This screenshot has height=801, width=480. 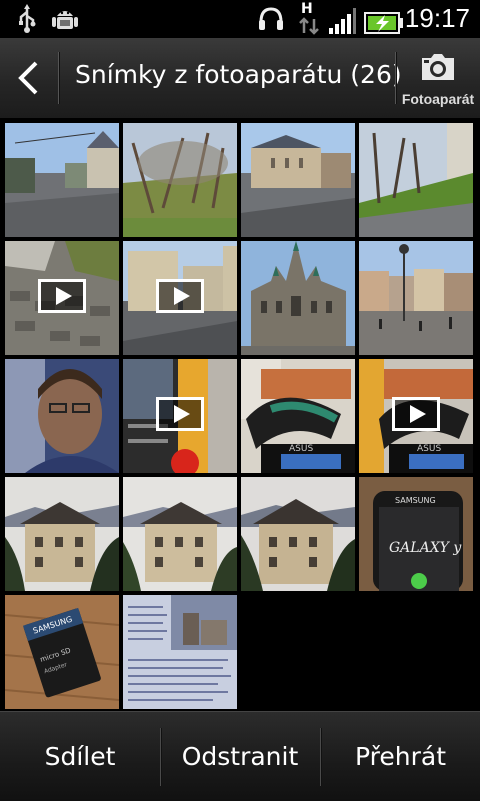 I want to click on camera-button-label: Fotoaparát, so click(x=438, y=99).